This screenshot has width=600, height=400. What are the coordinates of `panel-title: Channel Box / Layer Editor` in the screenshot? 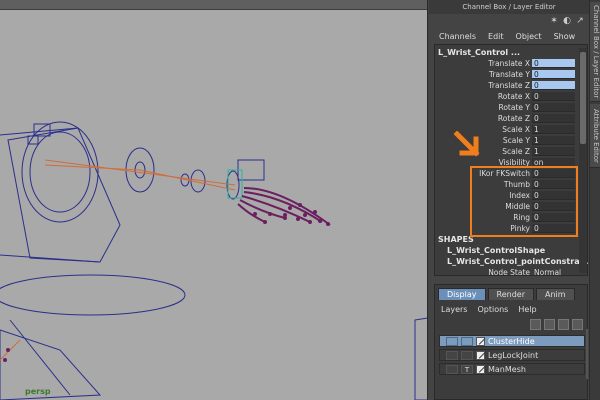 It's located at (509, 7).